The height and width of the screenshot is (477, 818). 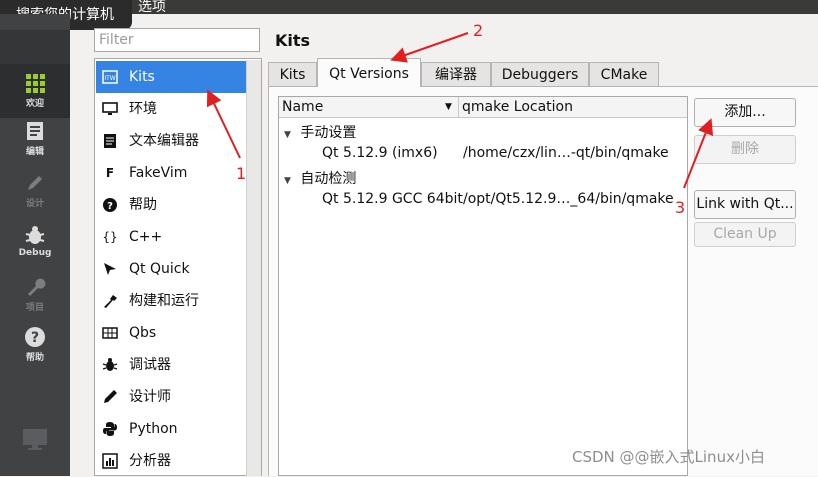 What do you see at coordinates (478, 30) in the screenshot?
I see `annotation-label-2: 2` at bounding box center [478, 30].